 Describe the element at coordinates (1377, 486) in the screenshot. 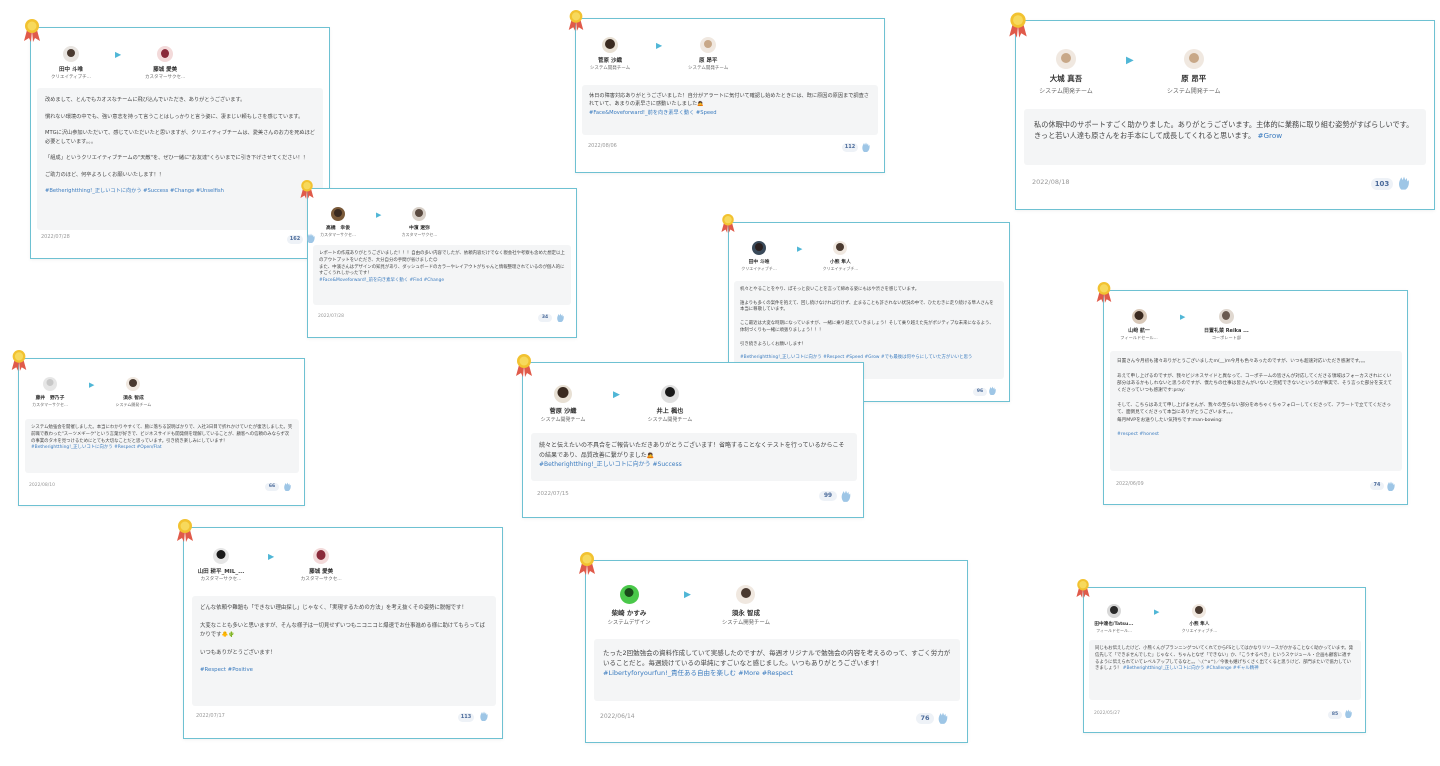

I see `clap-count: 74` at that location.